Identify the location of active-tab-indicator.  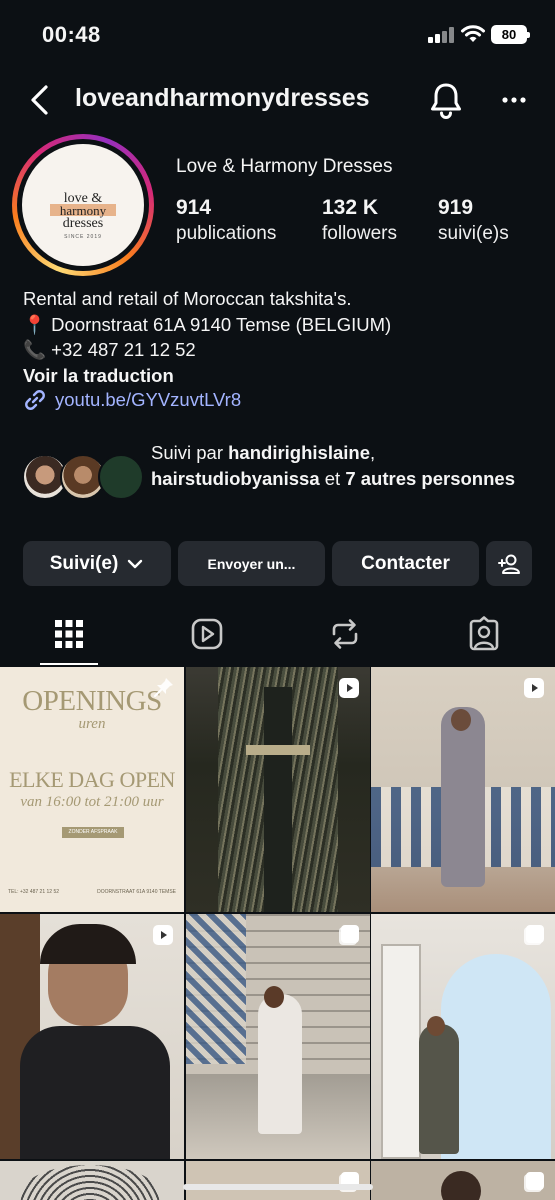
(69, 664).